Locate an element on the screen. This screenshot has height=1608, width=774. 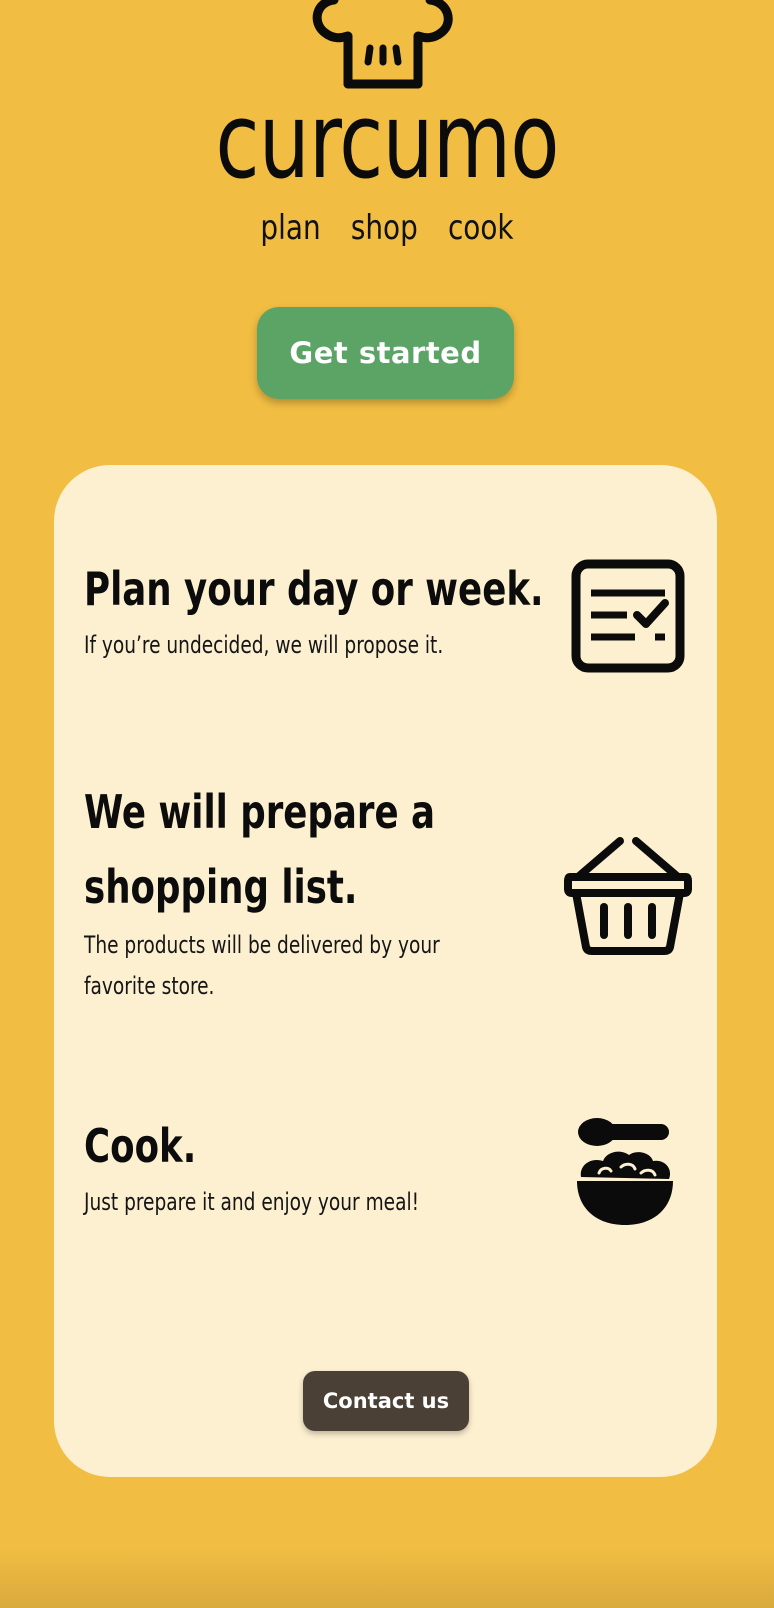
shopping-basket-icon is located at coordinates (628, 896).